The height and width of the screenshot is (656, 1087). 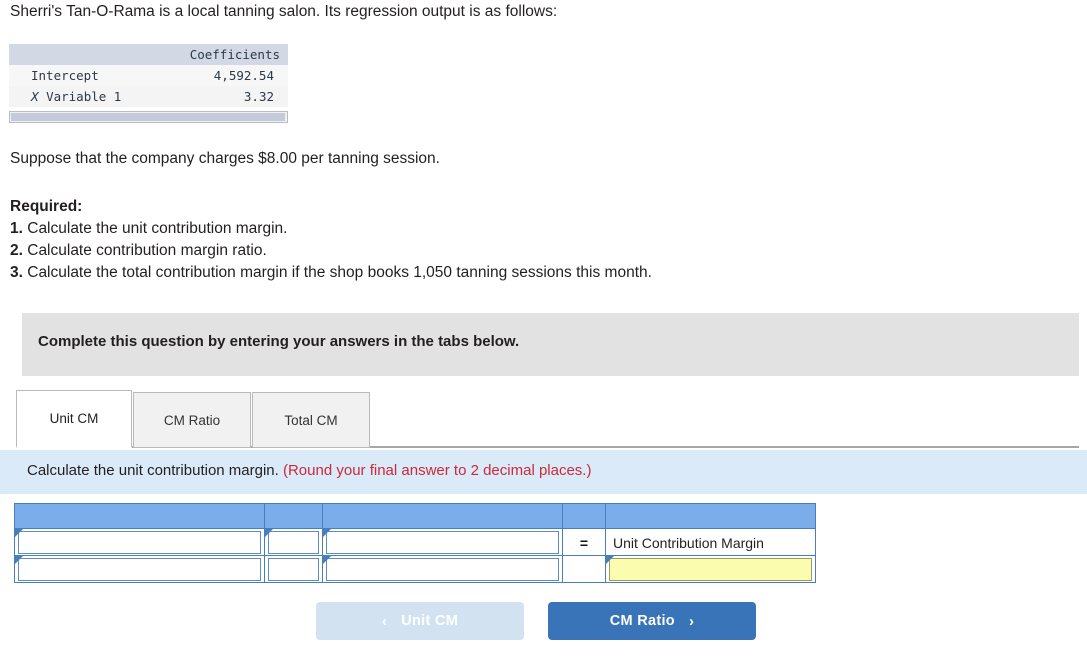 I want to click on input-row1-col1, so click(x=139, y=542).